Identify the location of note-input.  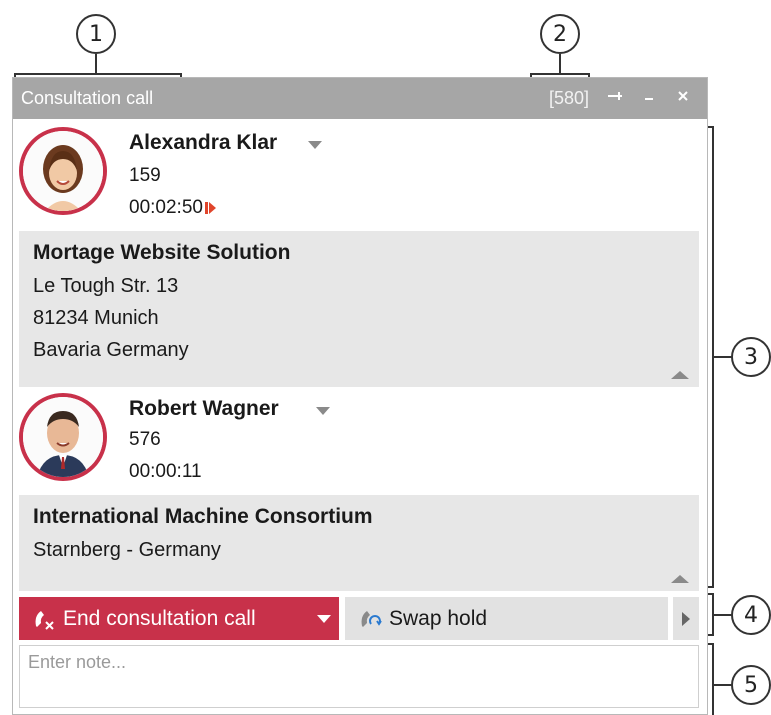
(359, 676).